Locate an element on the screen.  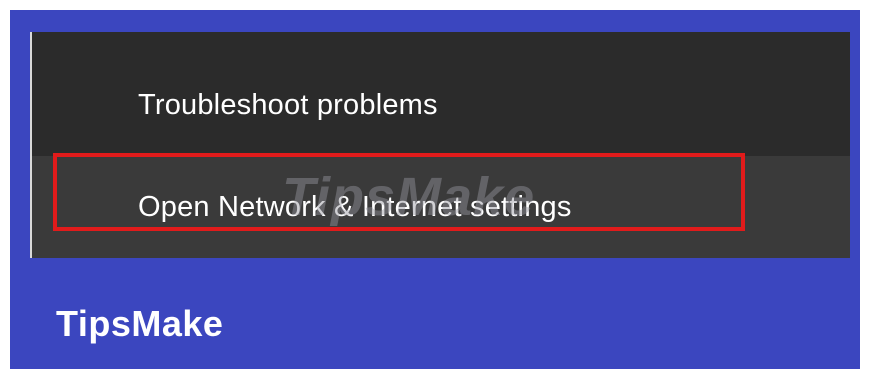
menu-item-label: Open Network & Internet settings is located at coordinates (355, 206).